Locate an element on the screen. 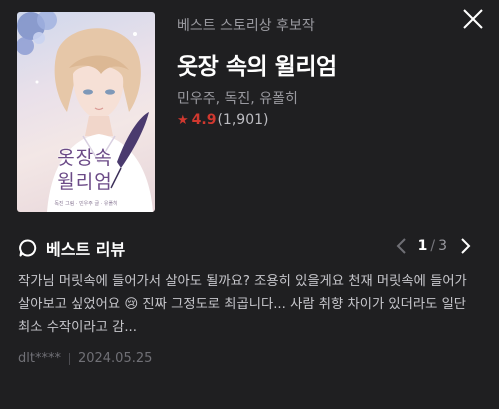 Image resolution: width=499 pixels, height=409 pixels. cover-title: 옷장속 윌리엄 is located at coordinates (85, 170).